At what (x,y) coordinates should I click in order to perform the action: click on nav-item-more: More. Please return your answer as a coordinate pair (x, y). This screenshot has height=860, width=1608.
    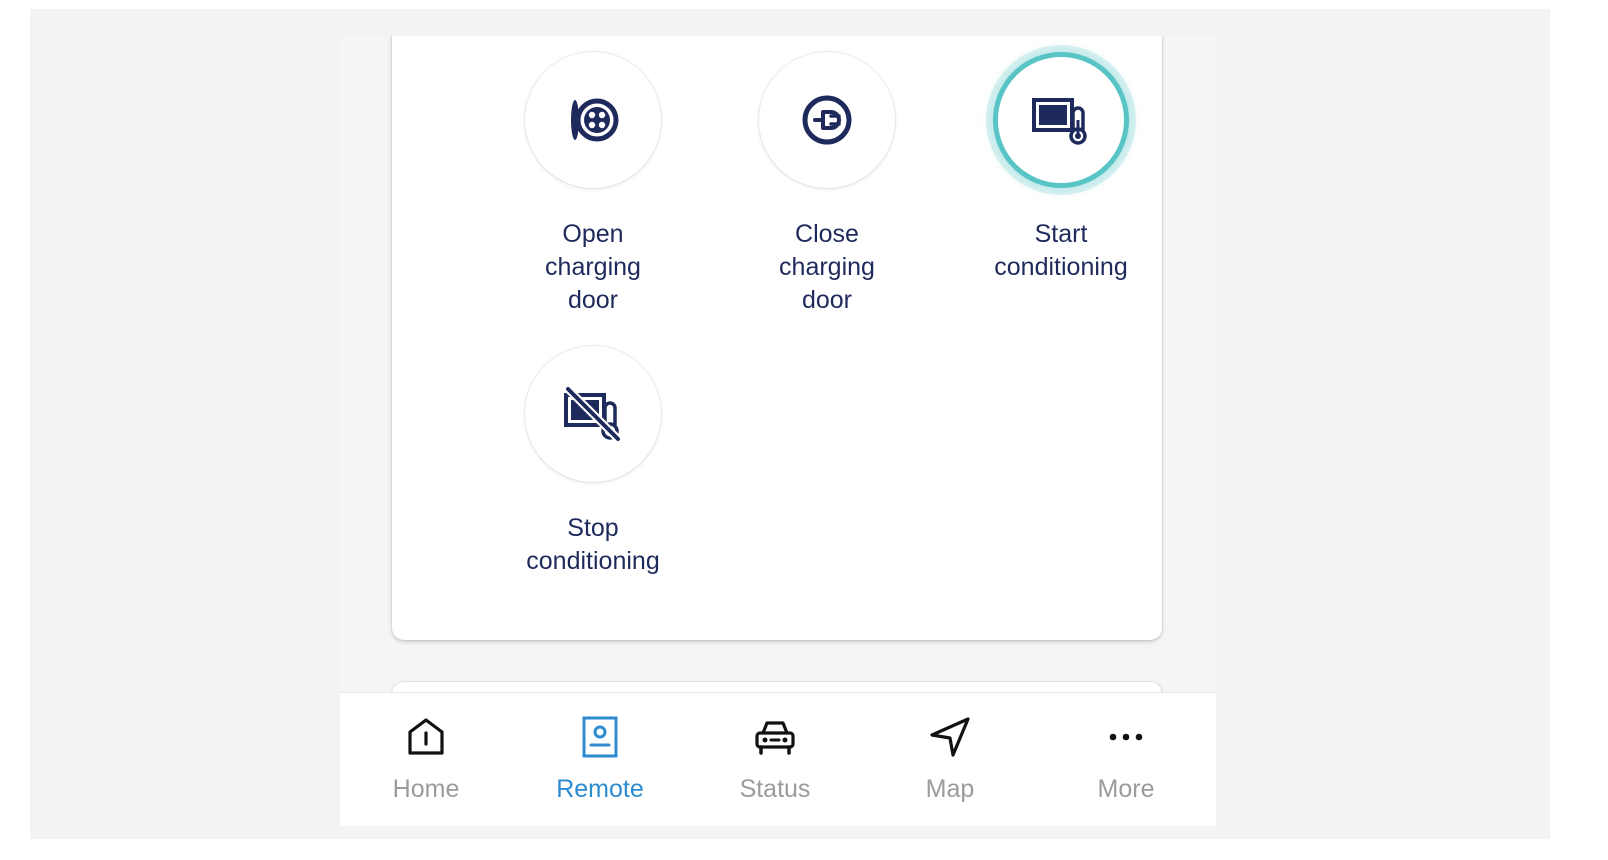
    Looking at the image, I should click on (1126, 759).